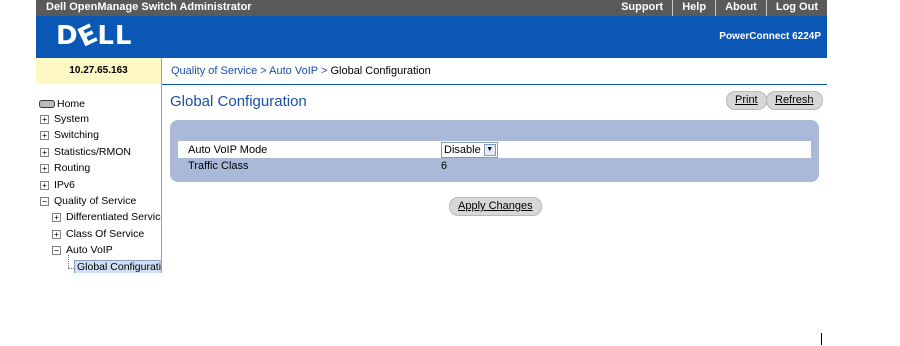 The width and height of the screenshot is (900, 346). What do you see at coordinates (65, 185) in the screenshot?
I see `nav-ipv6-label: IPv6` at bounding box center [65, 185].